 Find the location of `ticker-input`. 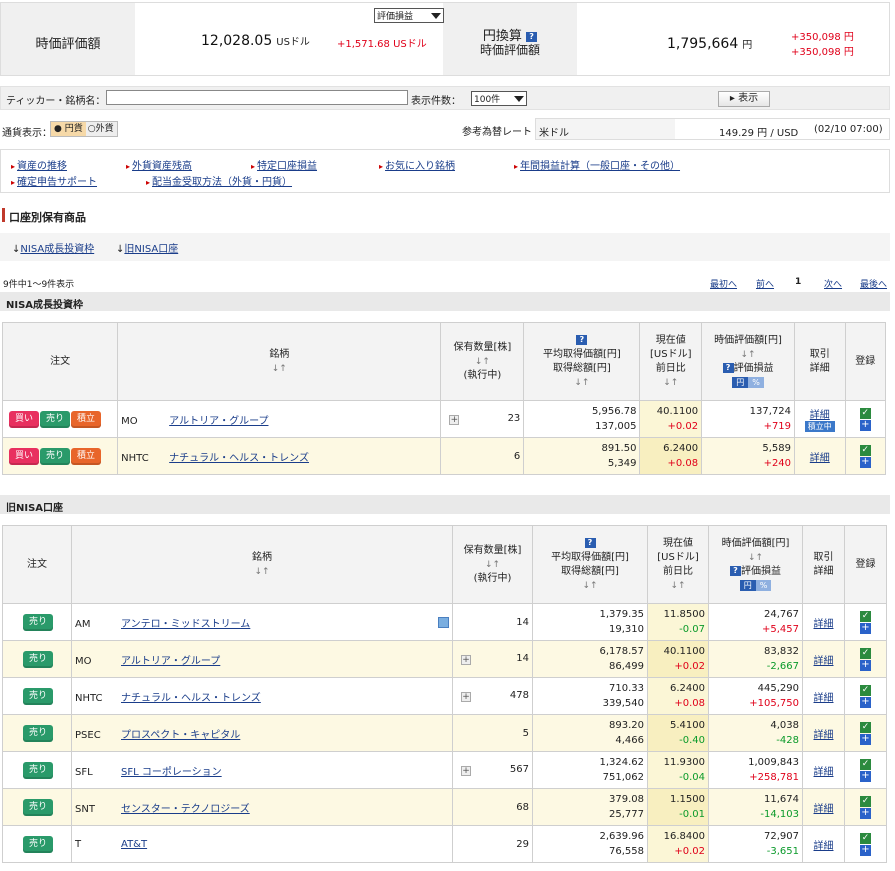

ticker-input is located at coordinates (257, 97).